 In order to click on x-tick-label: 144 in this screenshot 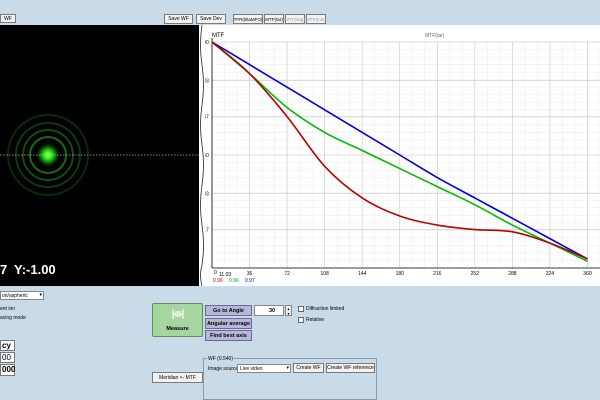, I will do `click(362, 274)`.